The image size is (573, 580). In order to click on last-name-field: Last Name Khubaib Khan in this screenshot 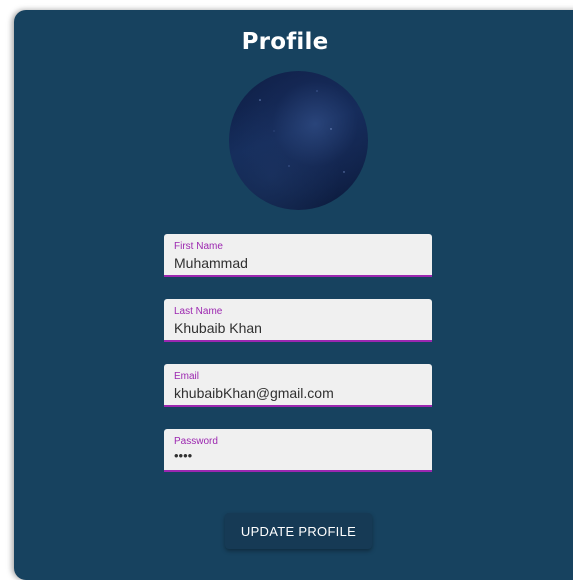, I will do `click(298, 320)`.